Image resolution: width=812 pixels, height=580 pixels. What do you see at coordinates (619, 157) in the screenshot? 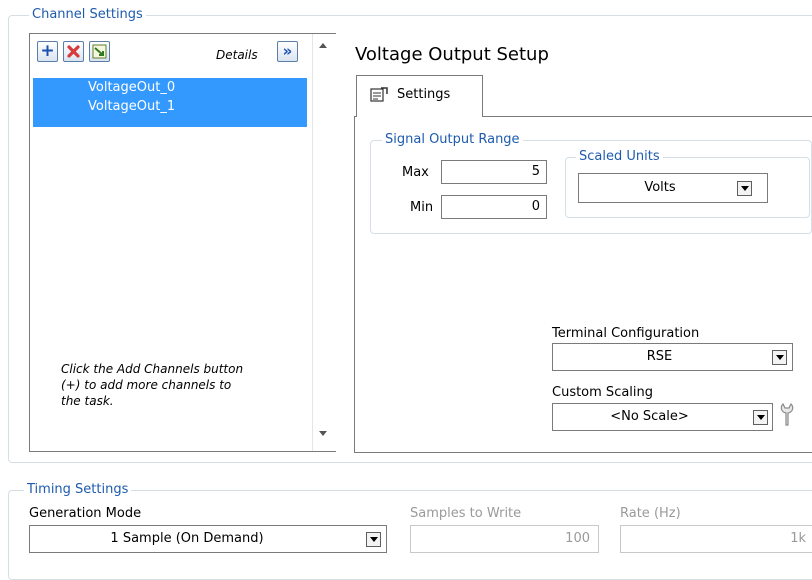
I see `scaled-units-title: Scaled Units` at bounding box center [619, 157].